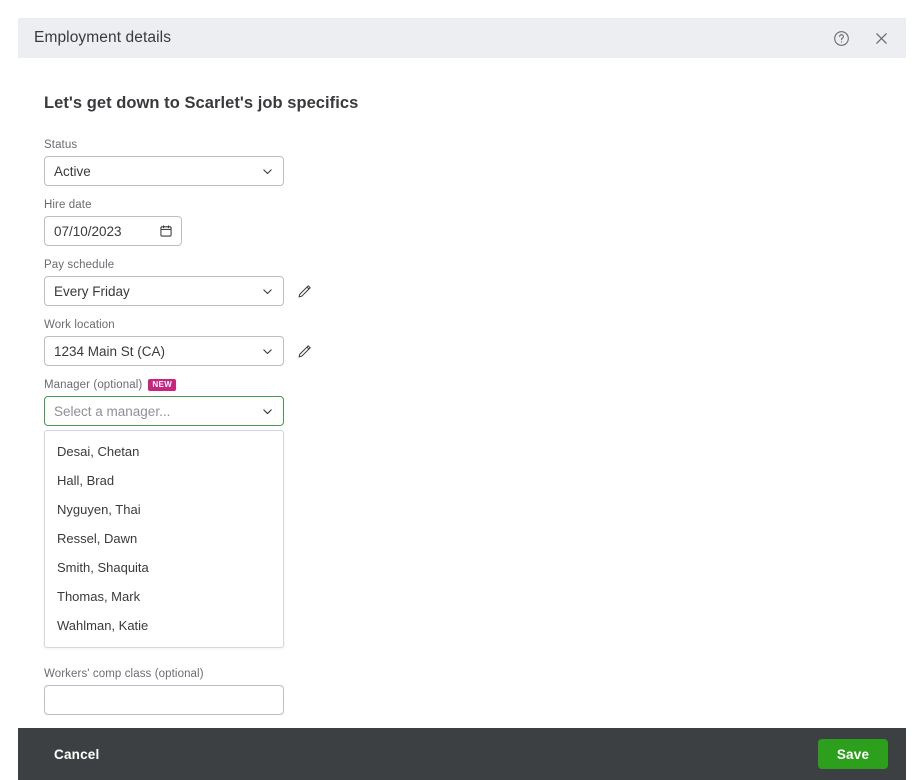  I want to click on status-select: Active, so click(164, 171).